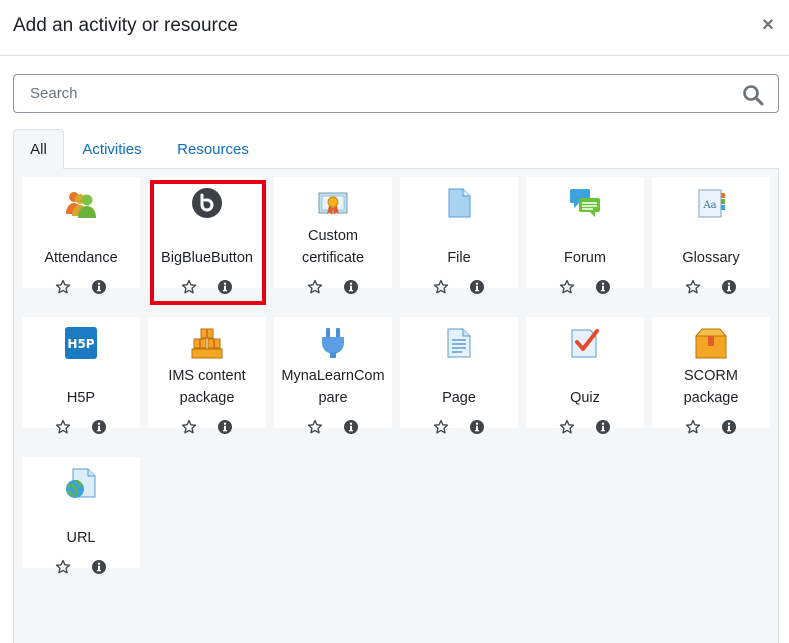 The height and width of the screenshot is (643, 789). What do you see at coordinates (585, 343) in the screenshot?
I see `quiz-icon` at bounding box center [585, 343].